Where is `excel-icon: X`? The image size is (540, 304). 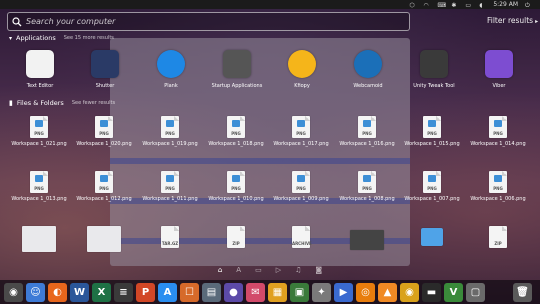
excel-icon: X is located at coordinates (101, 292).